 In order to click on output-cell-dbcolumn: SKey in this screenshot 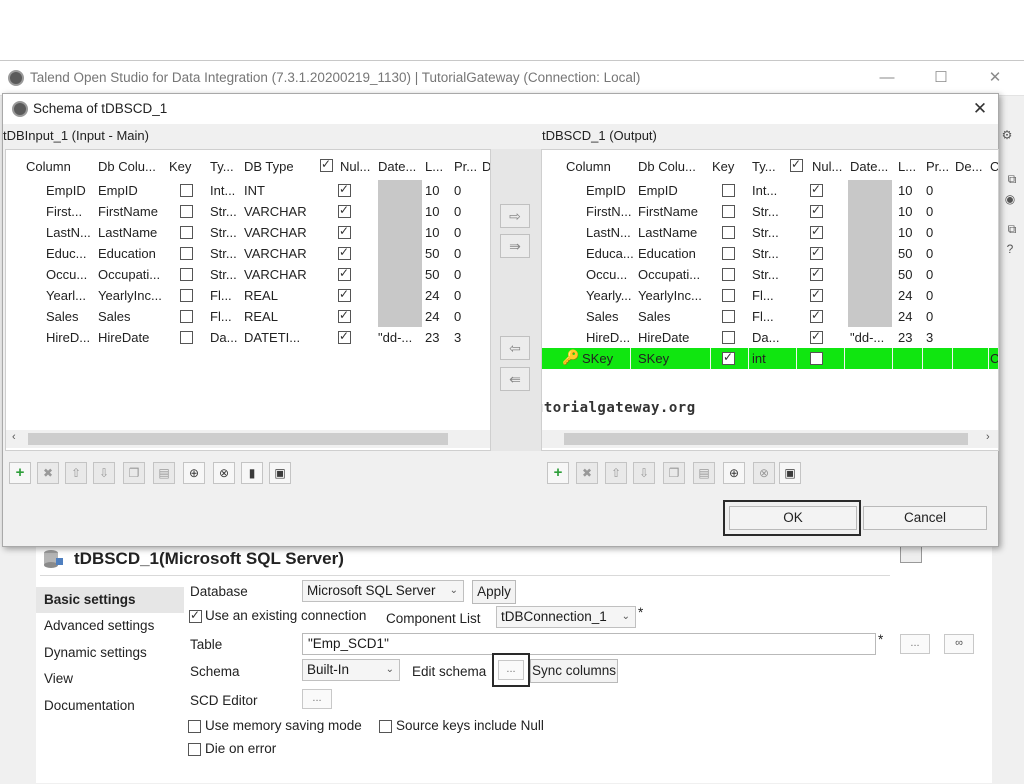, I will do `click(653, 358)`.